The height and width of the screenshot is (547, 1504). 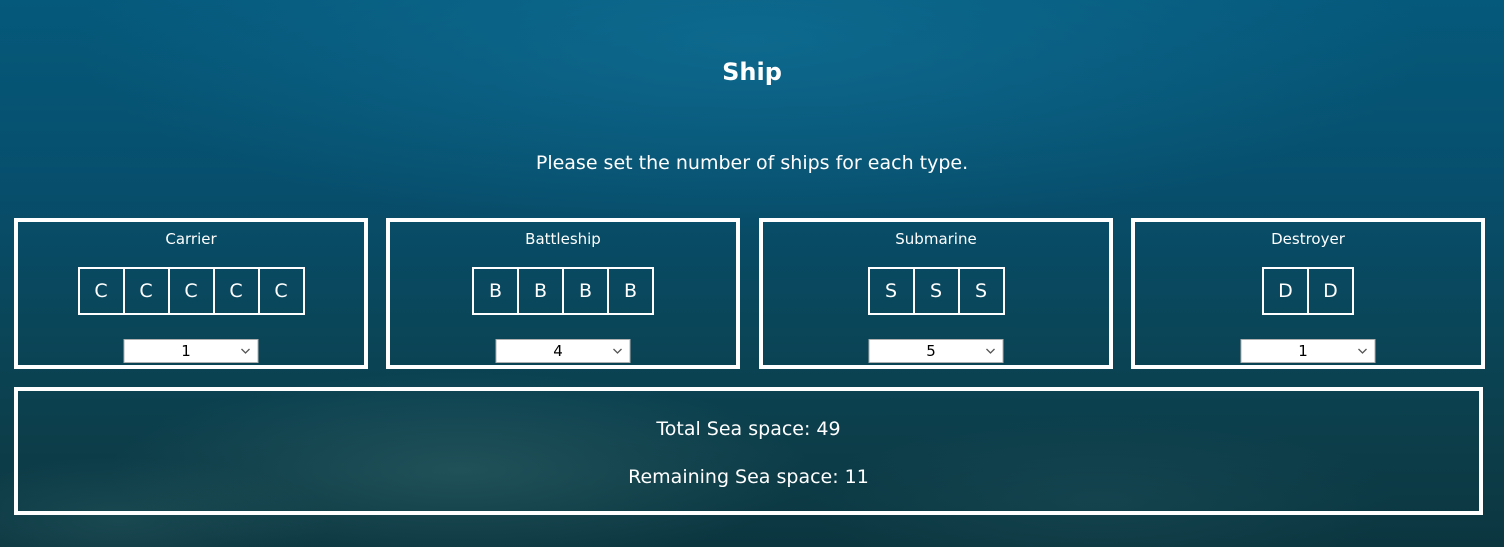 What do you see at coordinates (1308, 239) in the screenshot?
I see `ship-name: Destroyer` at bounding box center [1308, 239].